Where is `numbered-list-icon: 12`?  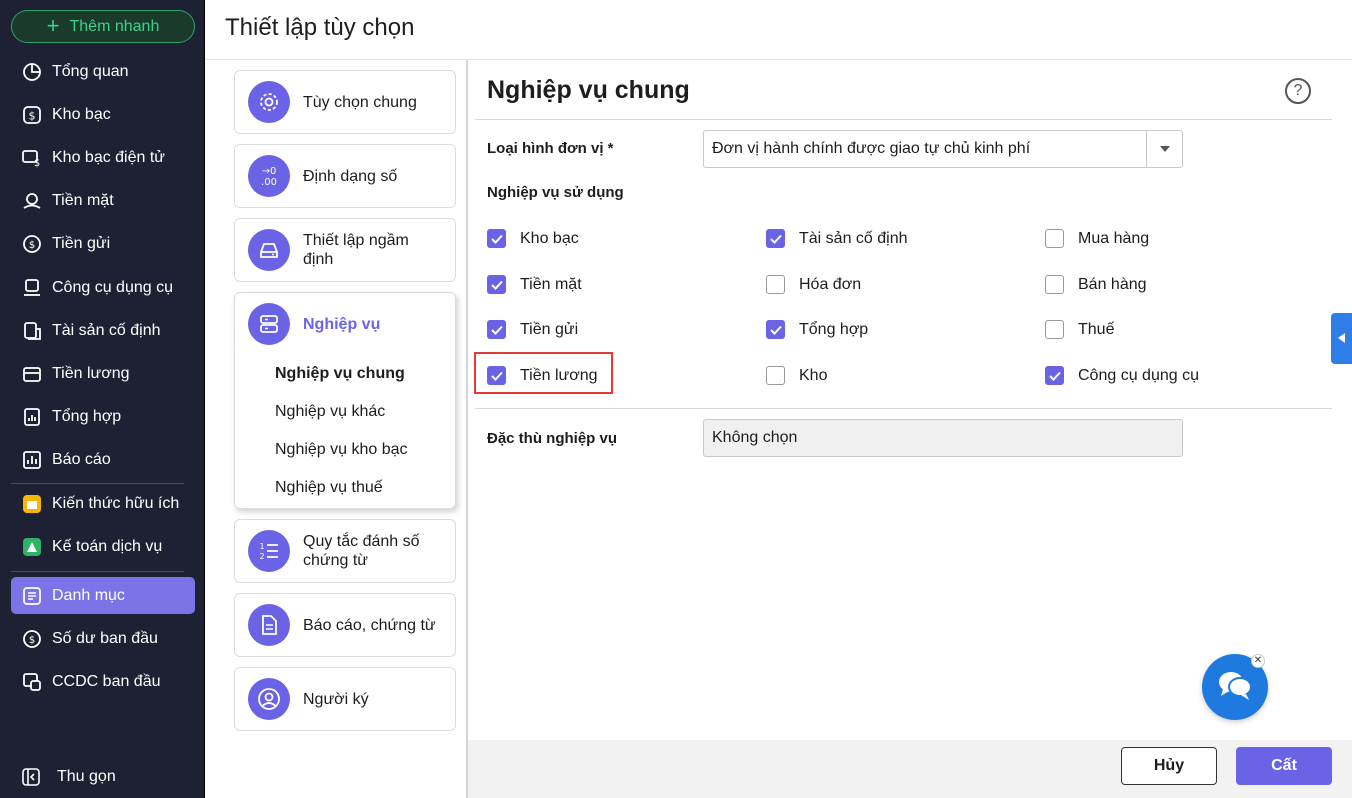
numbered-list-icon: 12 is located at coordinates (269, 551).